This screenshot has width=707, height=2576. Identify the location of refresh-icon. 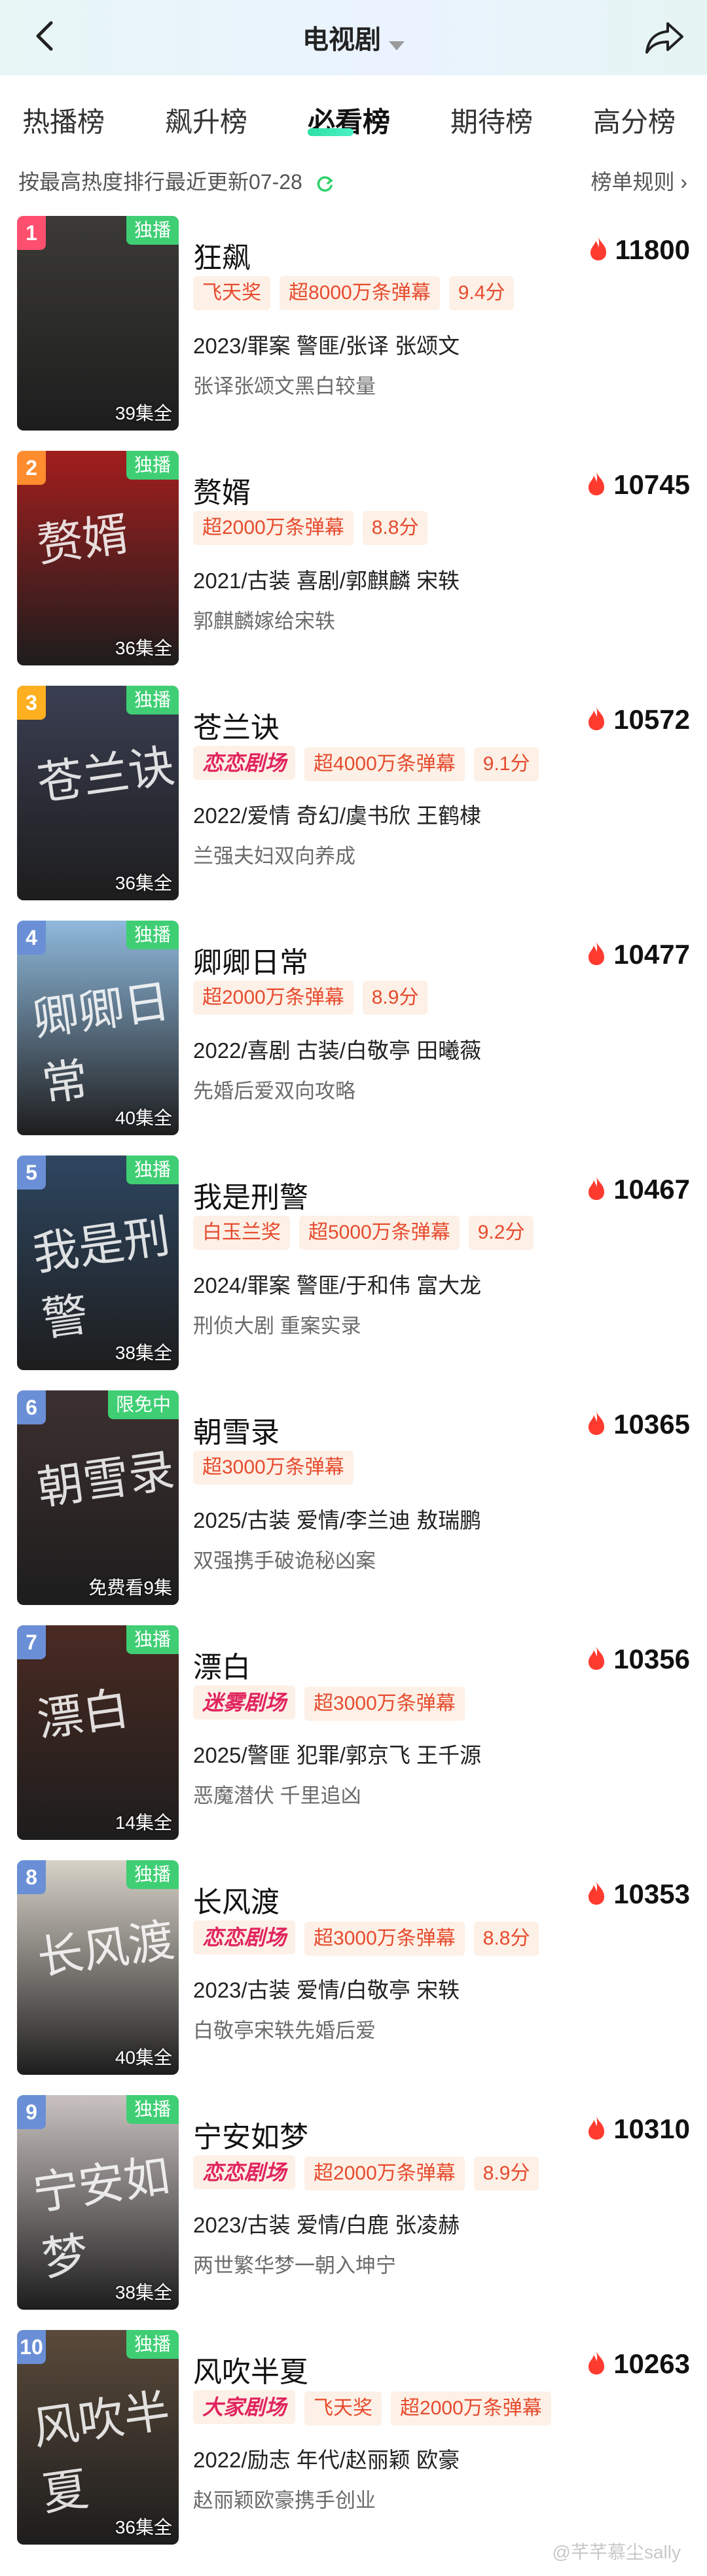
(325, 184).